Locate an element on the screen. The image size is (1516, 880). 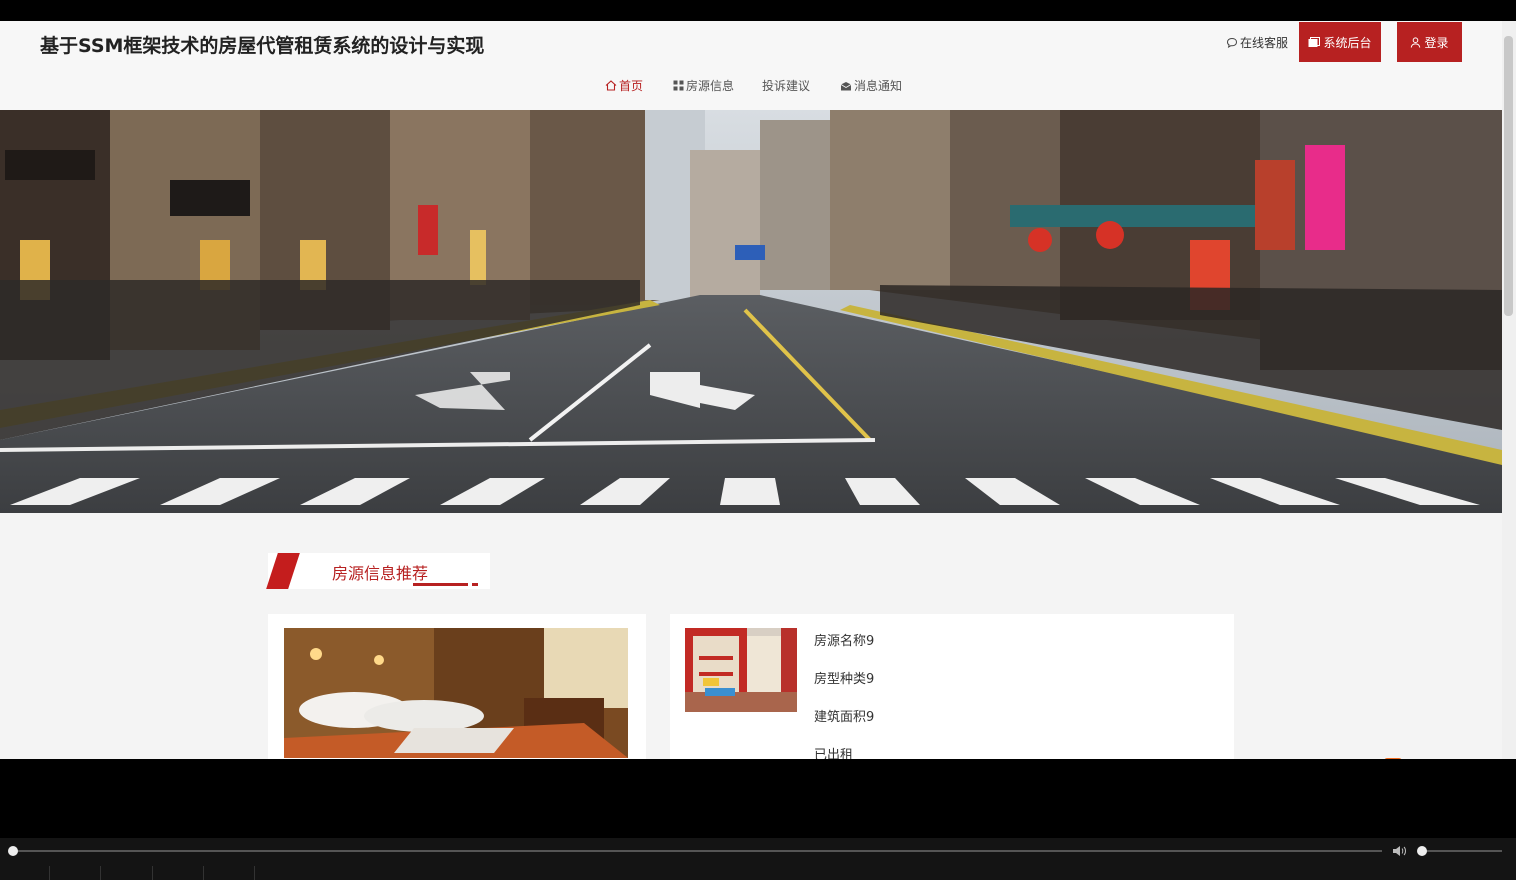
main-nav: 首页 房源信息 投诉建议 消息通知 is located at coordinates (751, 85).